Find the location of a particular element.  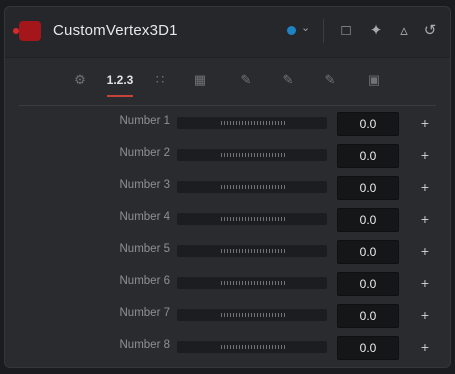

camera-icon: ▣ is located at coordinates (374, 79).